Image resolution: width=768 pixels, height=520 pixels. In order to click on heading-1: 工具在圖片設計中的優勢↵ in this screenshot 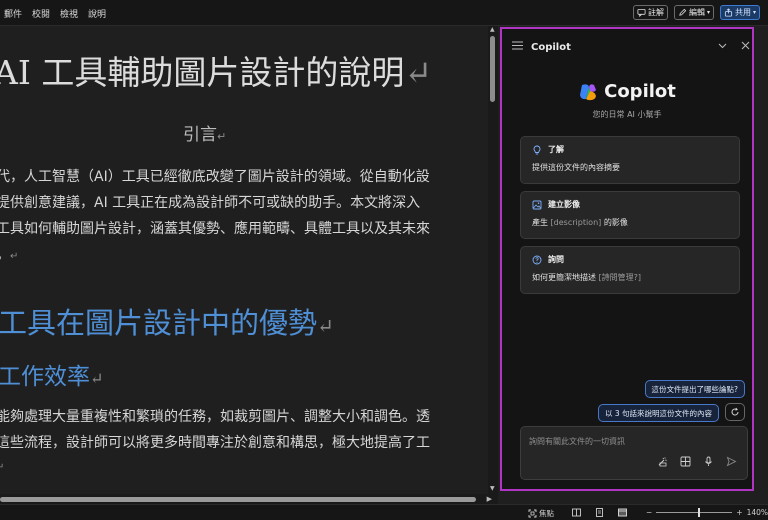, I will do `click(167, 323)`.